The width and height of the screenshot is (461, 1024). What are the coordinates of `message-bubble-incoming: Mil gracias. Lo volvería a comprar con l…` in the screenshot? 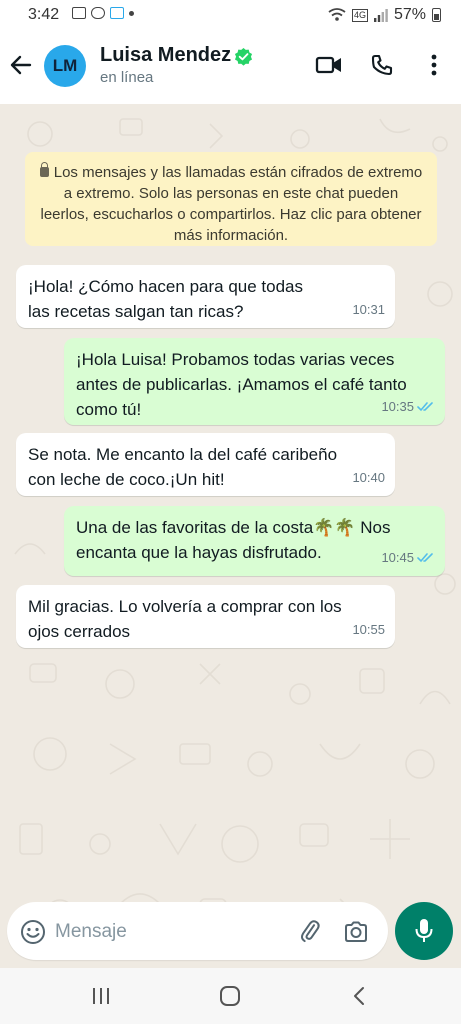 It's located at (205, 616).